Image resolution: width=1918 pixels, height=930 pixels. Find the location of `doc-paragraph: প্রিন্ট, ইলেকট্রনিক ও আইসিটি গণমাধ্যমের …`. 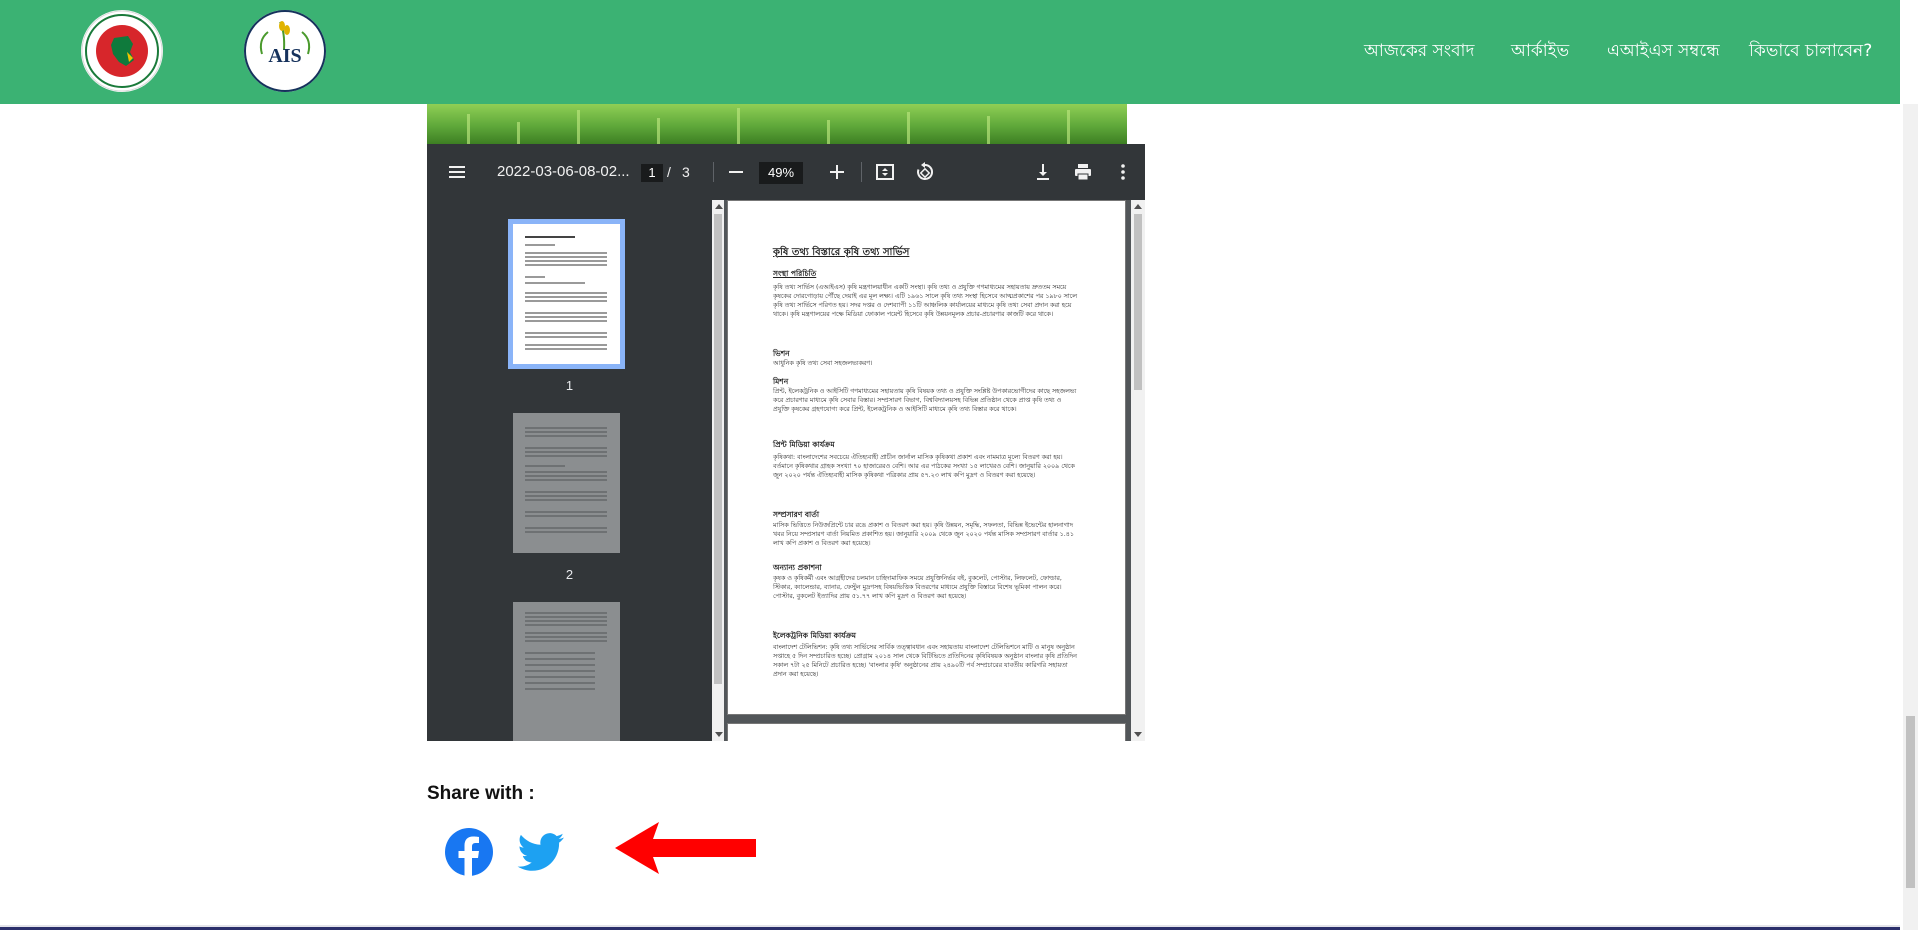

doc-paragraph: প্রিন্ট, ইলেকট্রনিক ও আইসিটি গণমাধ্যমের … is located at coordinates (925, 401).